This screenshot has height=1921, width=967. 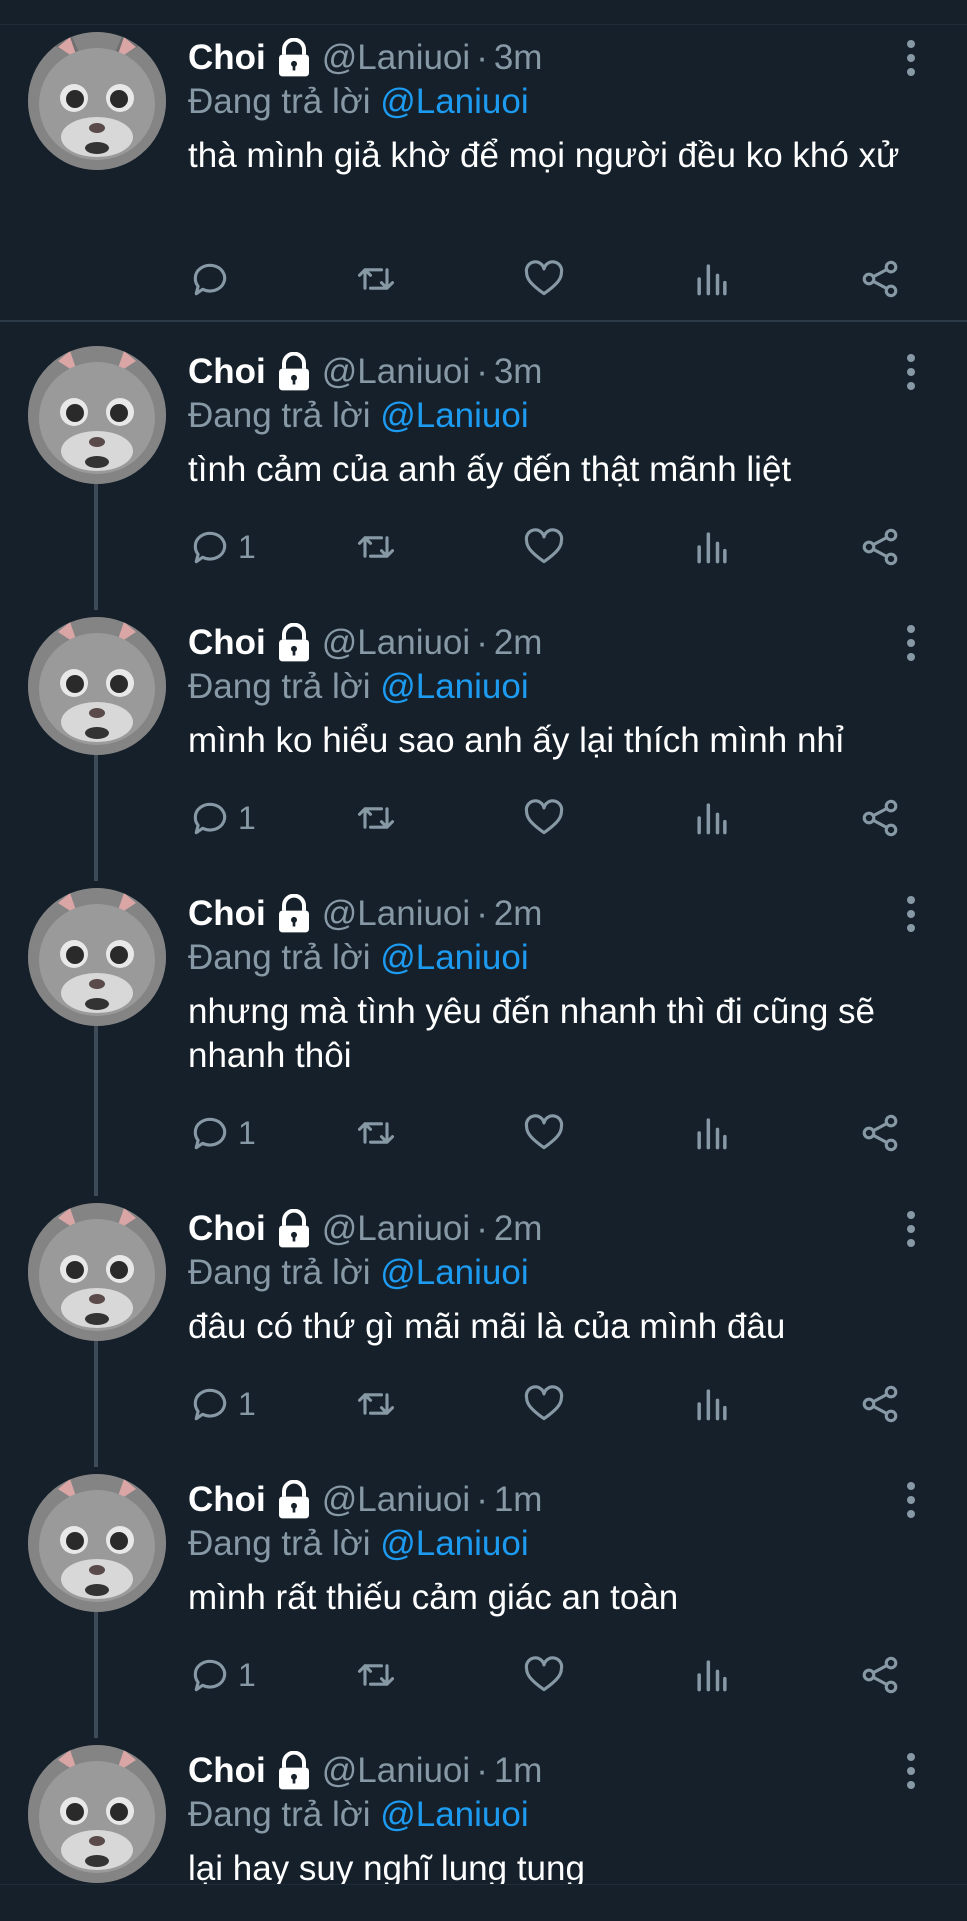 I want to click on analytics-icon, so click(x=712, y=1134).